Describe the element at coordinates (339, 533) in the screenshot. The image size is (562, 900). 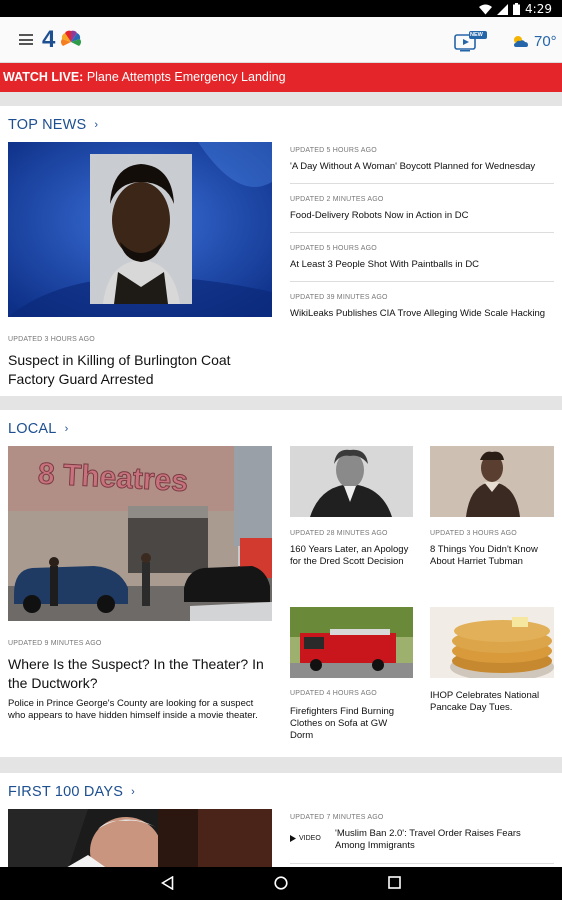
I see `card-updated: UPDATED 28 MINUTES AGO` at that location.